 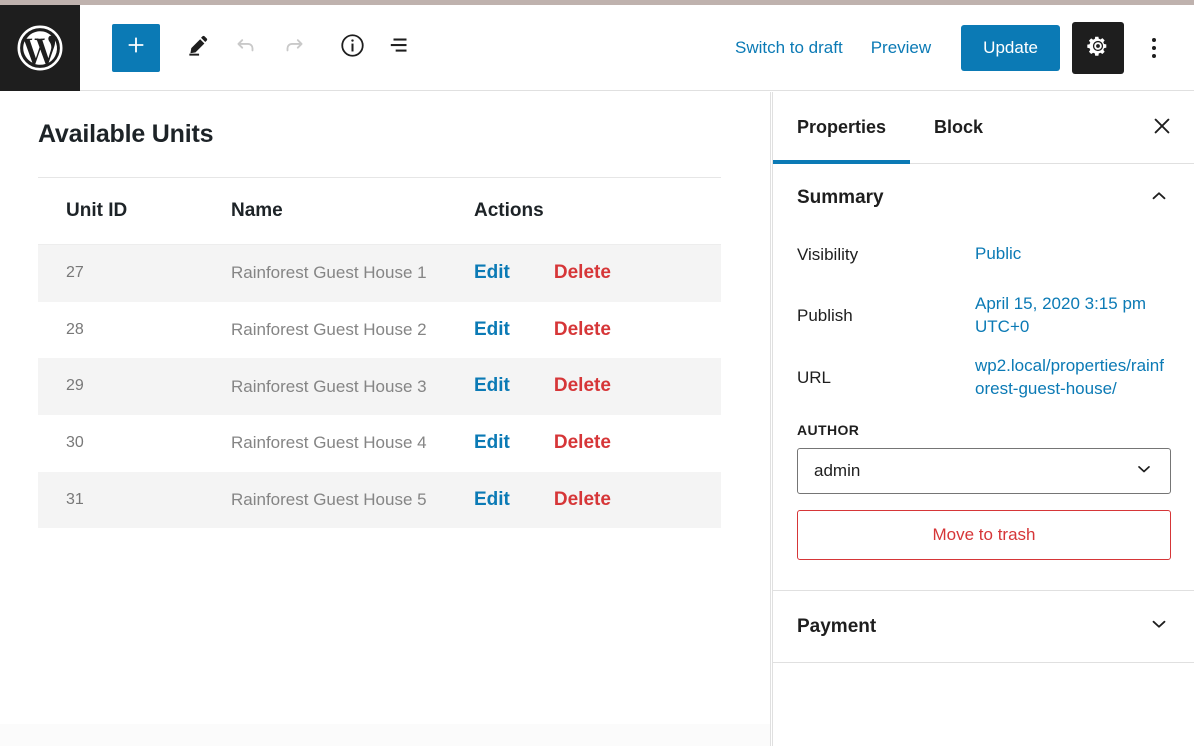 I want to click on toolbar-left-group, so click(x=252, y=47).